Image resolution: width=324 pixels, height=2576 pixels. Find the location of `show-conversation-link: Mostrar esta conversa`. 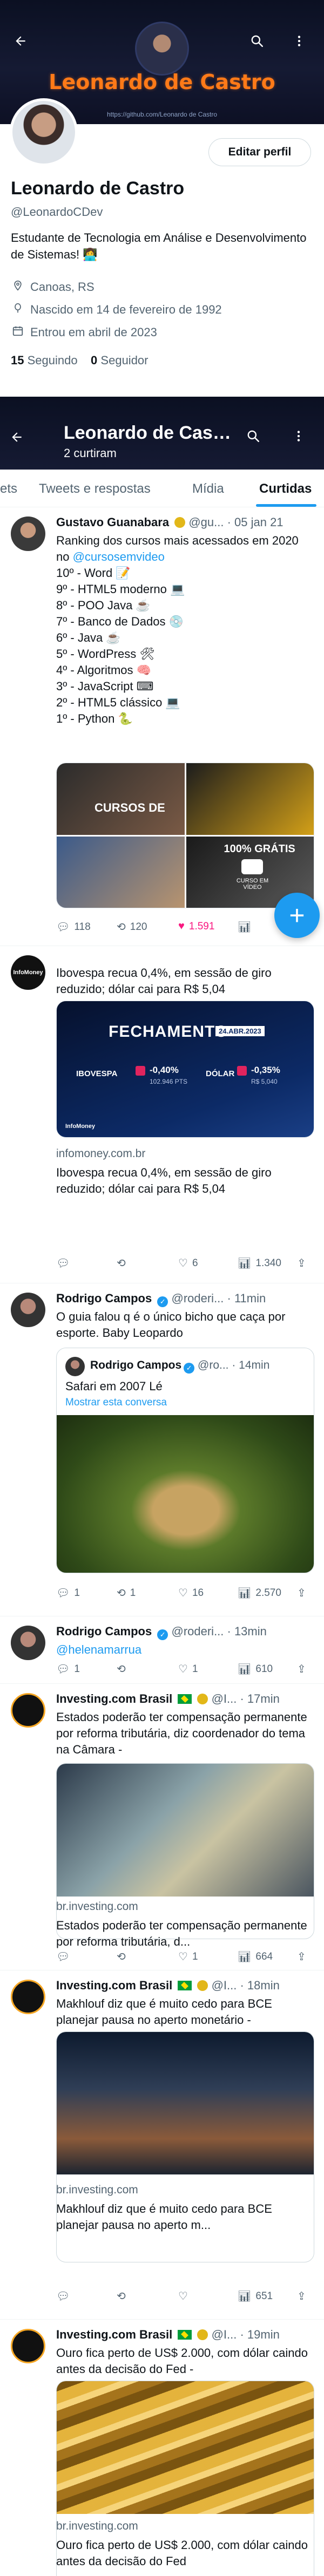

show-conversation-link: Mostrar esta conversa is located at coordinates (116, 1403).